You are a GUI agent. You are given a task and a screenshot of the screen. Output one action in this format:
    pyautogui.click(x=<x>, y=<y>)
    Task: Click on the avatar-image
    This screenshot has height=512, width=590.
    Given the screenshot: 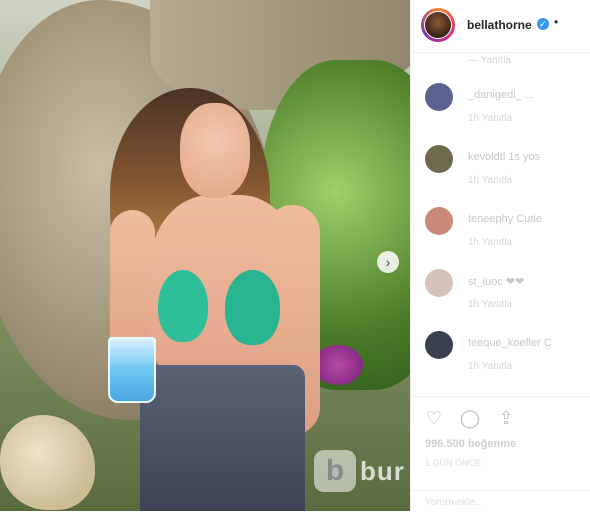 What is the action you would take?
    pyautogui.click(x=438, y=25)
    